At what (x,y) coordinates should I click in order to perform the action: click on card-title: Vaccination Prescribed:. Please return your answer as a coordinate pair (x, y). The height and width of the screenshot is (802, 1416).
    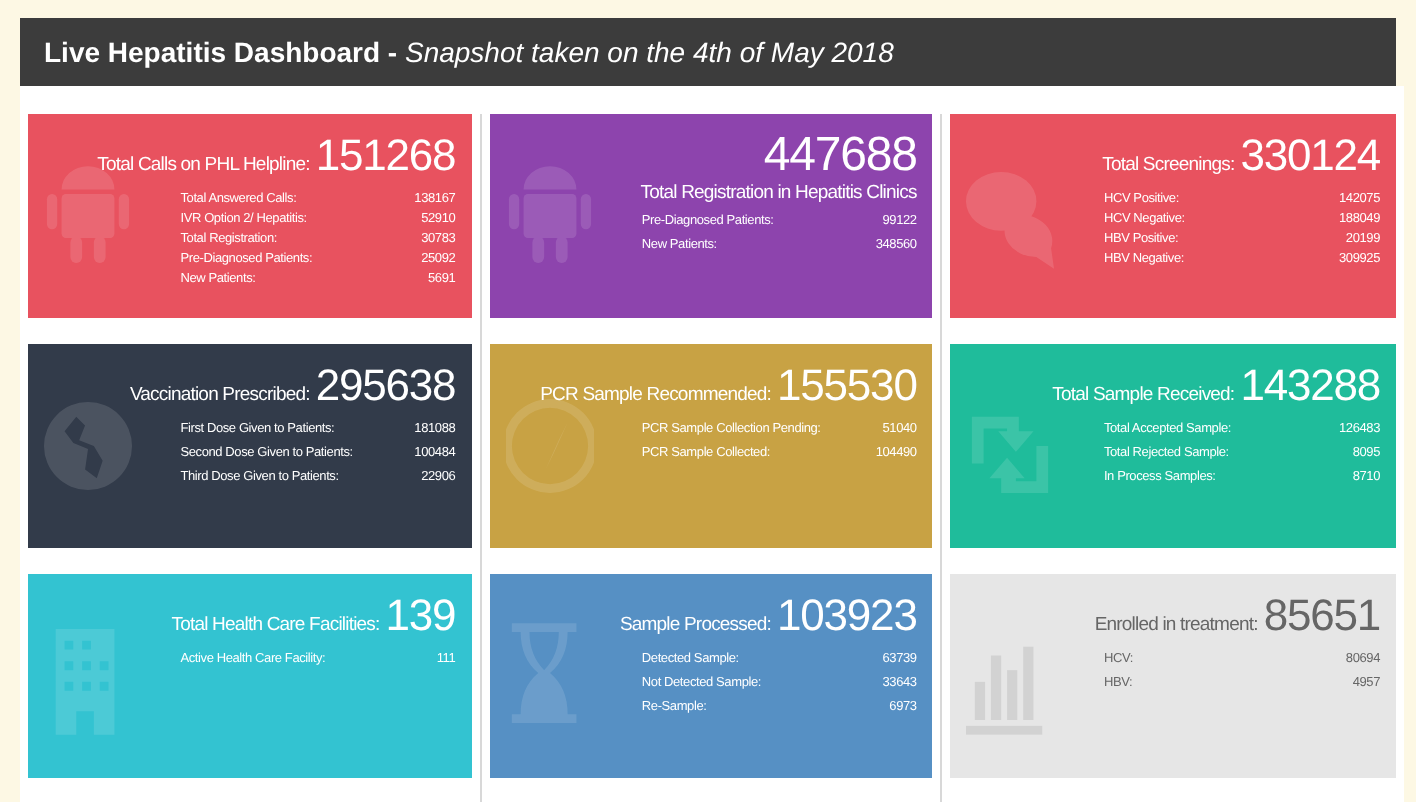
    Looking at the image, I should click on (219, 395).